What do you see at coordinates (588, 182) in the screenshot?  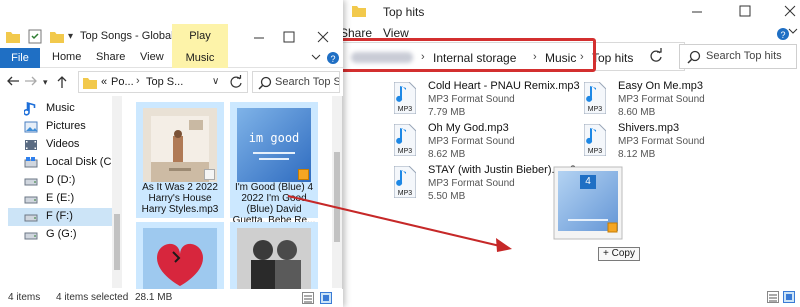 I see `drag-count-badge: 4` at bounding box center [588, 182].